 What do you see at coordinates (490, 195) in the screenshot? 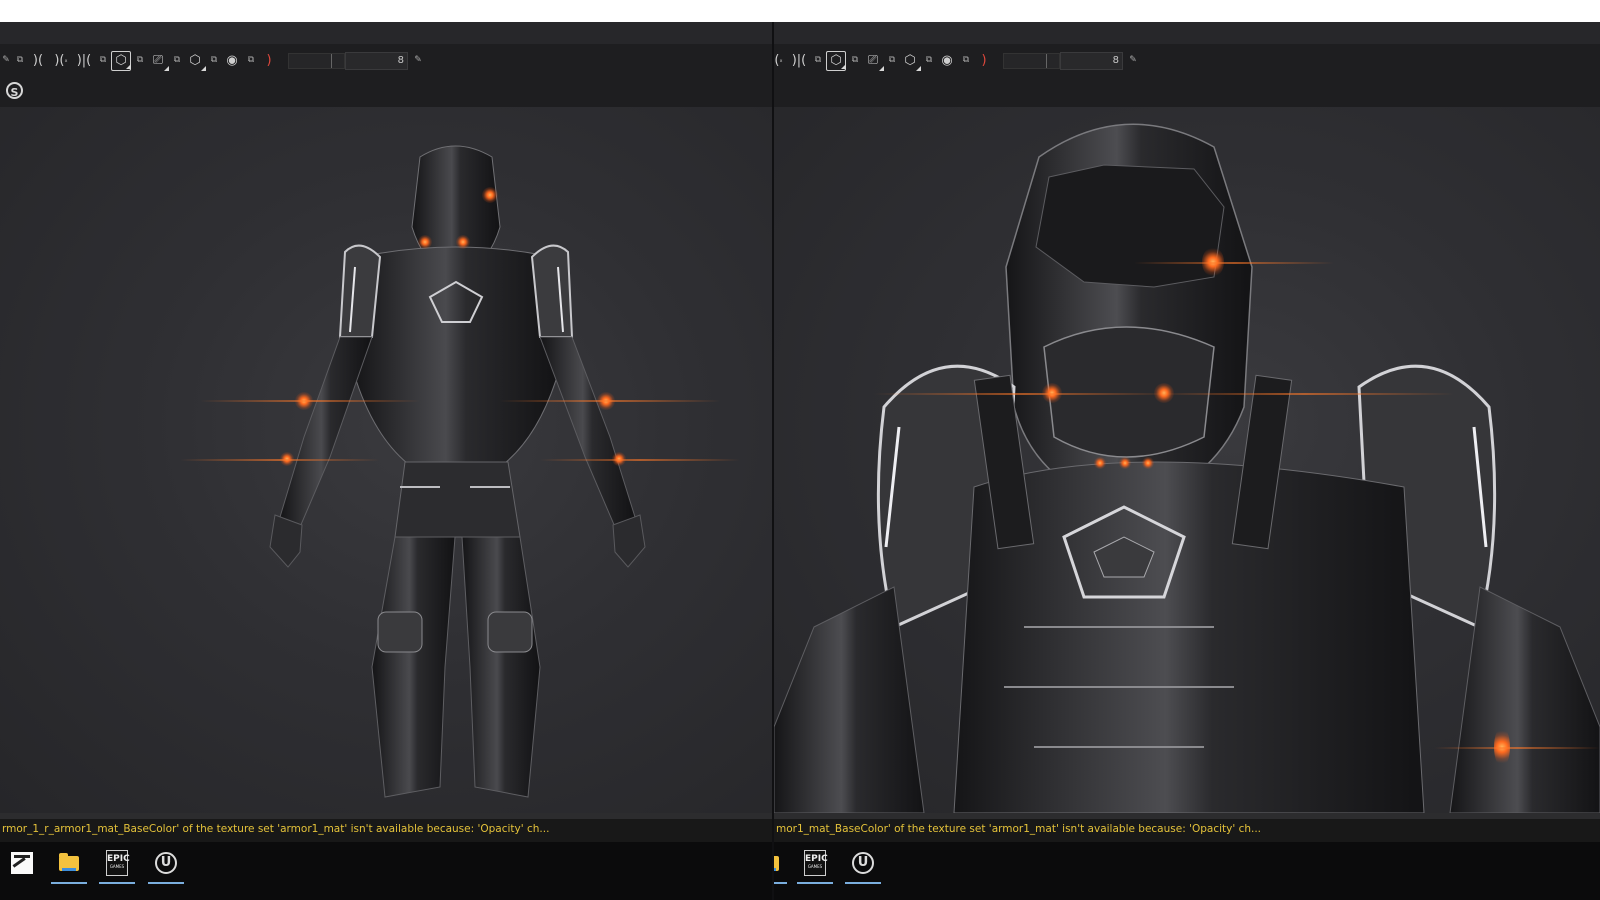
I see `helmet-light` at bounding box center [490, 195].